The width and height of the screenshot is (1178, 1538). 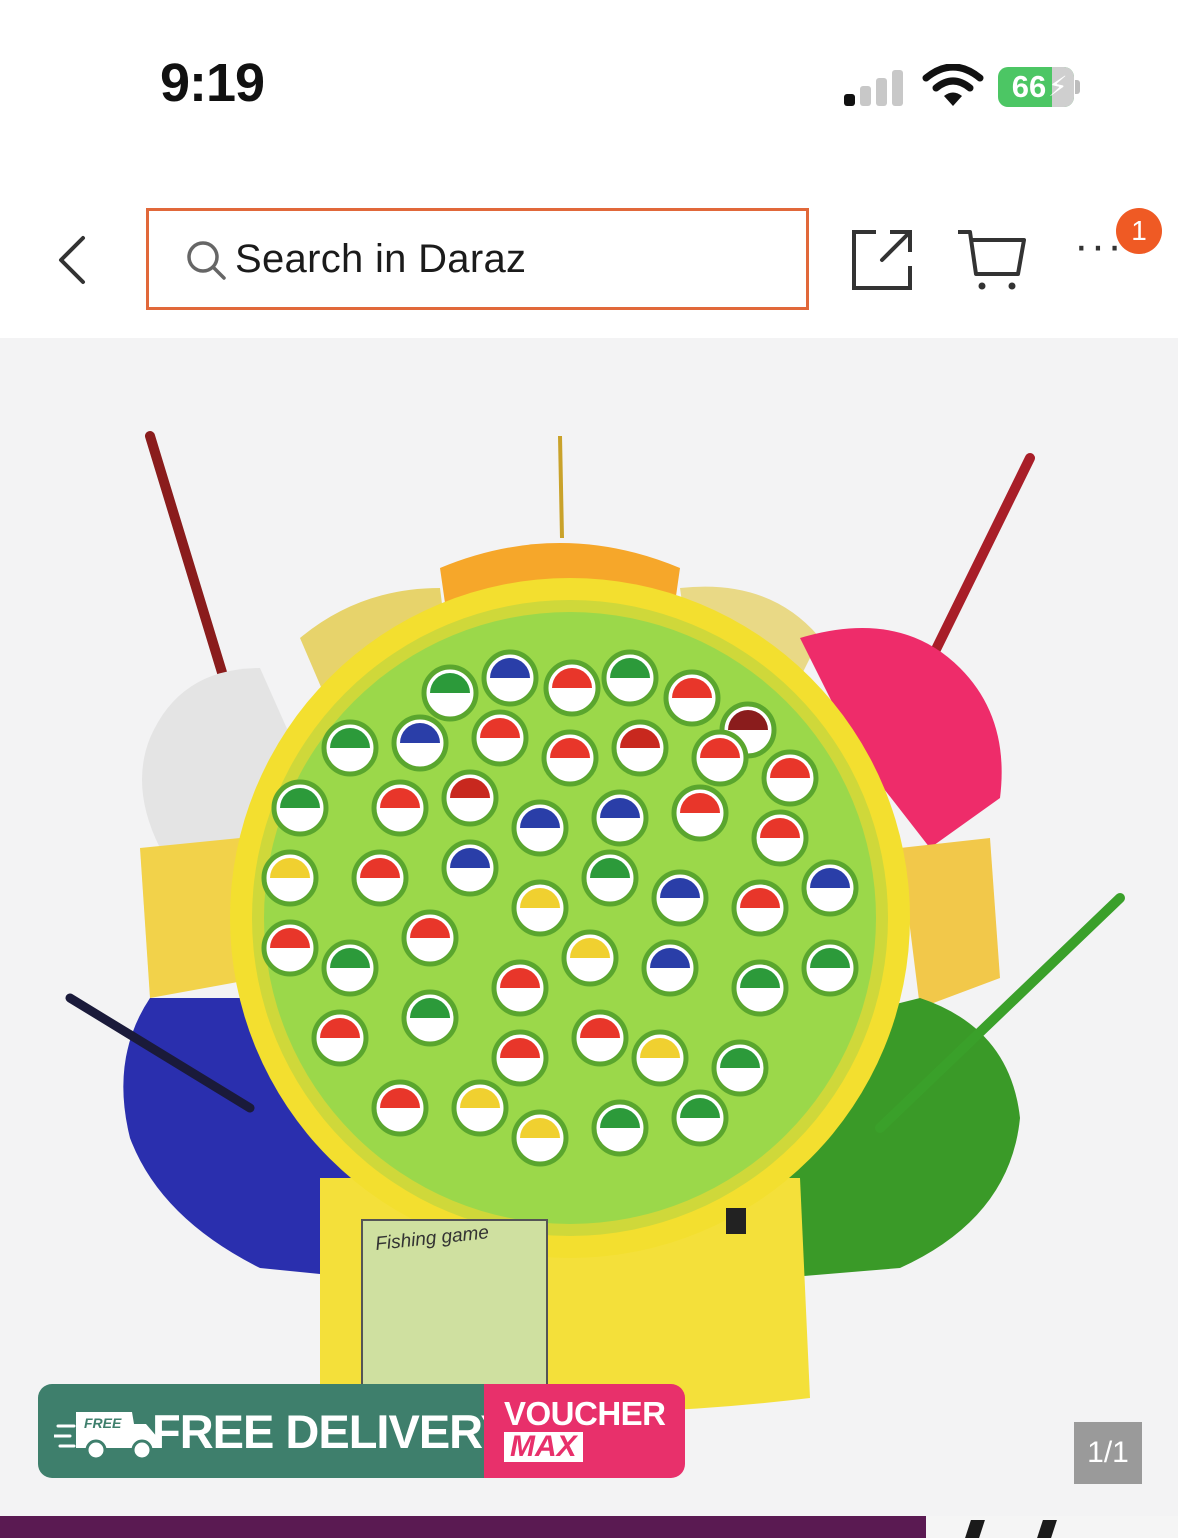 I want to click on free-delivery-label: FREE DELIVERY, so click(x=332, y=1431).